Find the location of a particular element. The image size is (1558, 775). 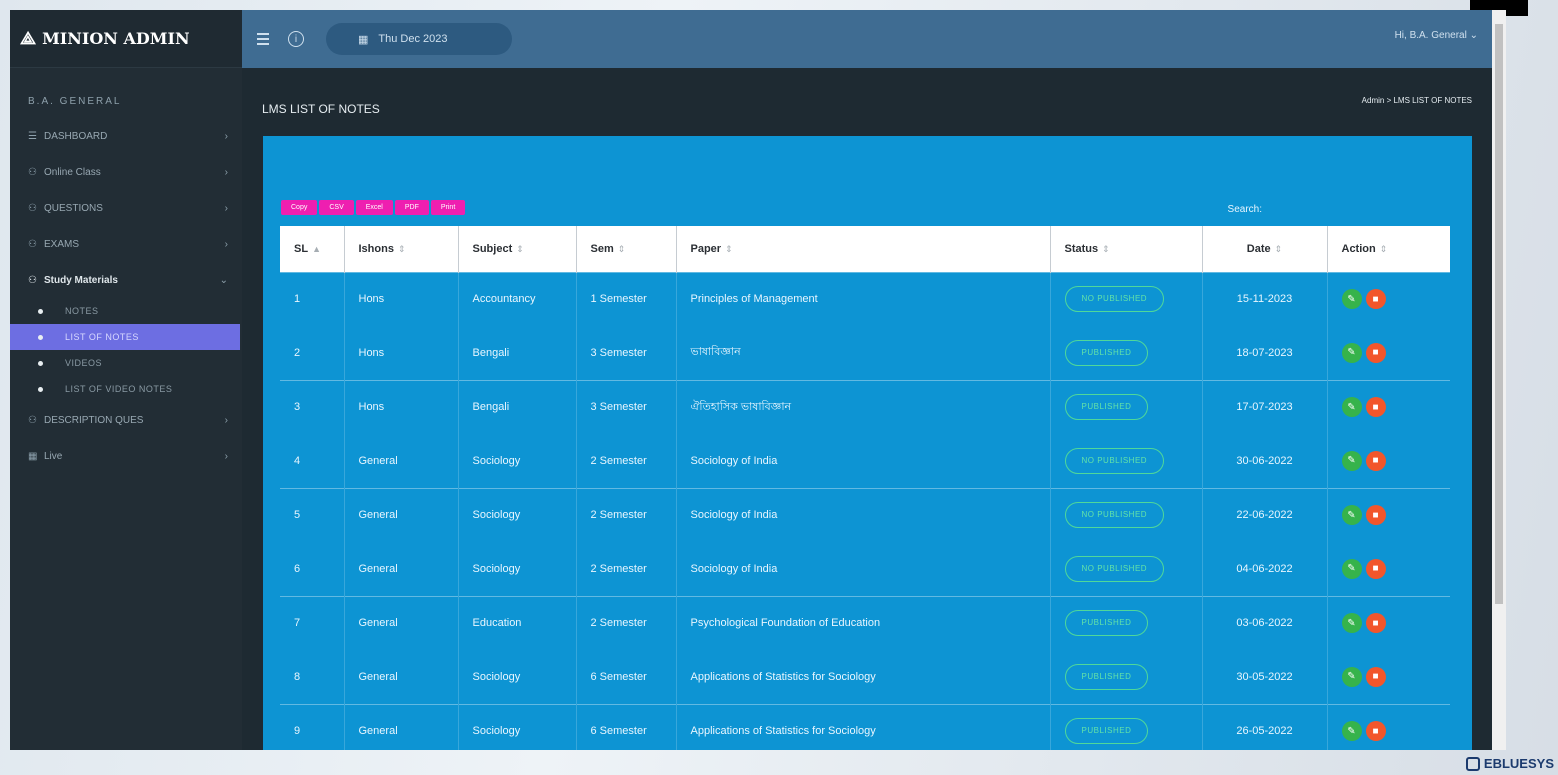

date-text: Thu Dec 2023 is located at coordinates (413, 39).